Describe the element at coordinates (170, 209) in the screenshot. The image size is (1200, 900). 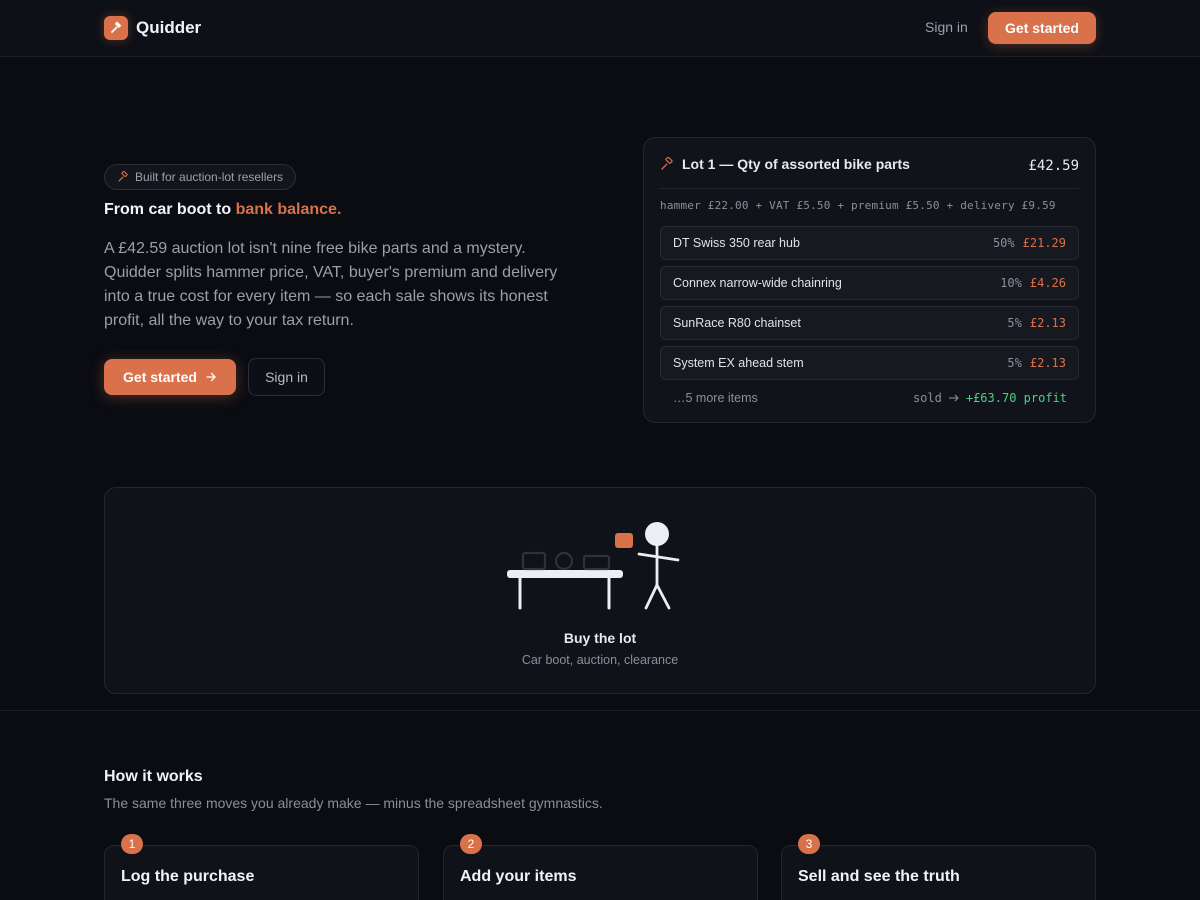
I see `hero-title-main: From car boot to` at that location.